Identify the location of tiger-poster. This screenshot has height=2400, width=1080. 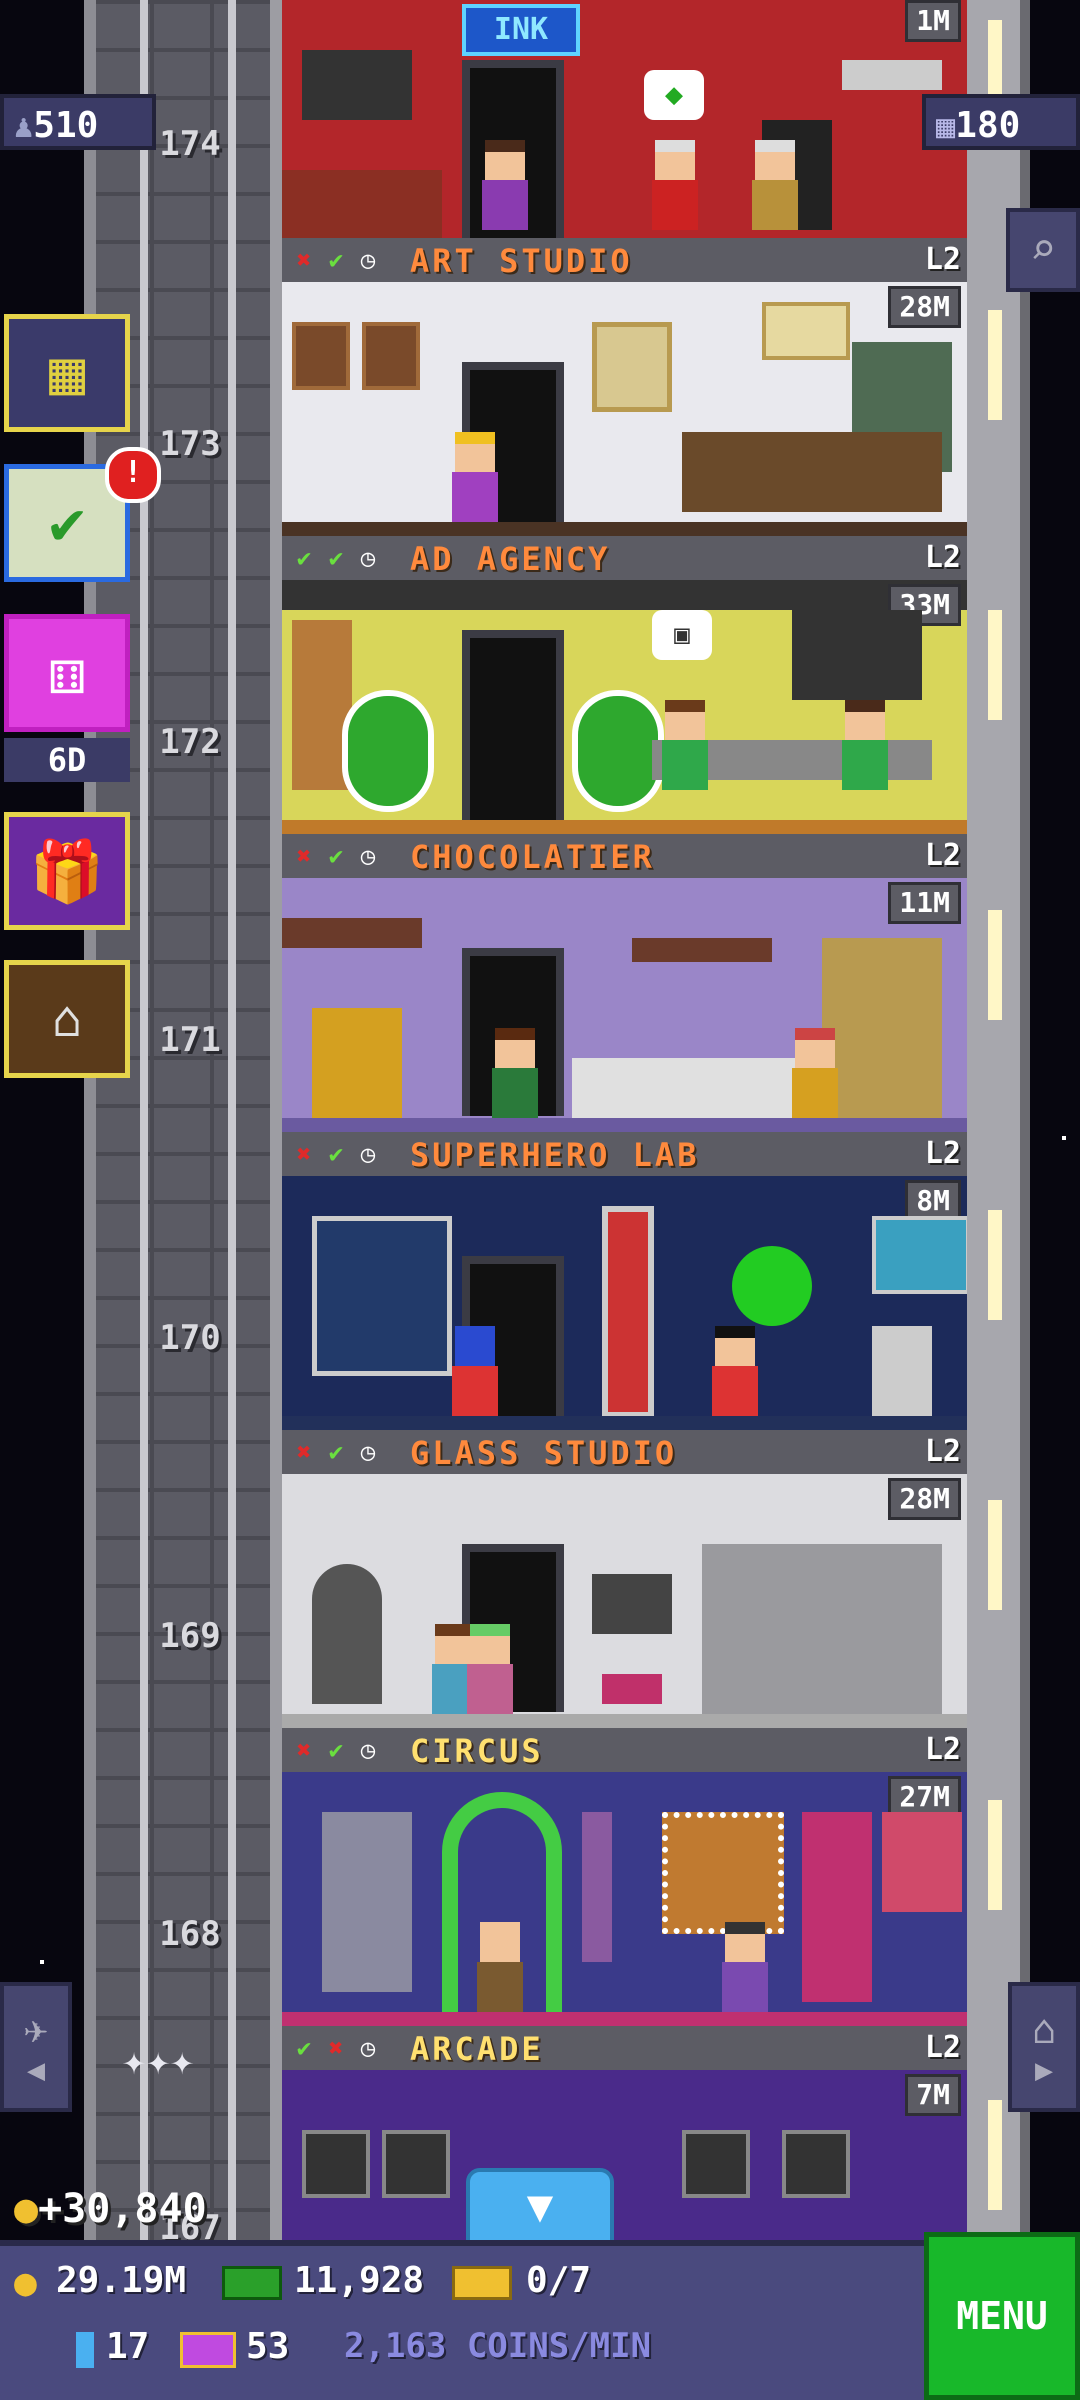
(723, 1873).